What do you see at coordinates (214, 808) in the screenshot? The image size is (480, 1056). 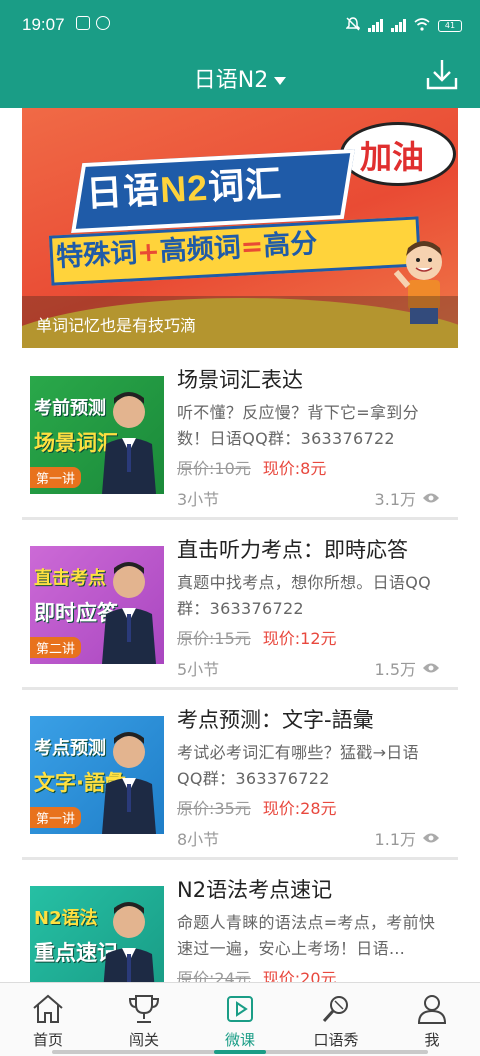 I see `original-price: 原价:35元` at bounding box center [214, 808].